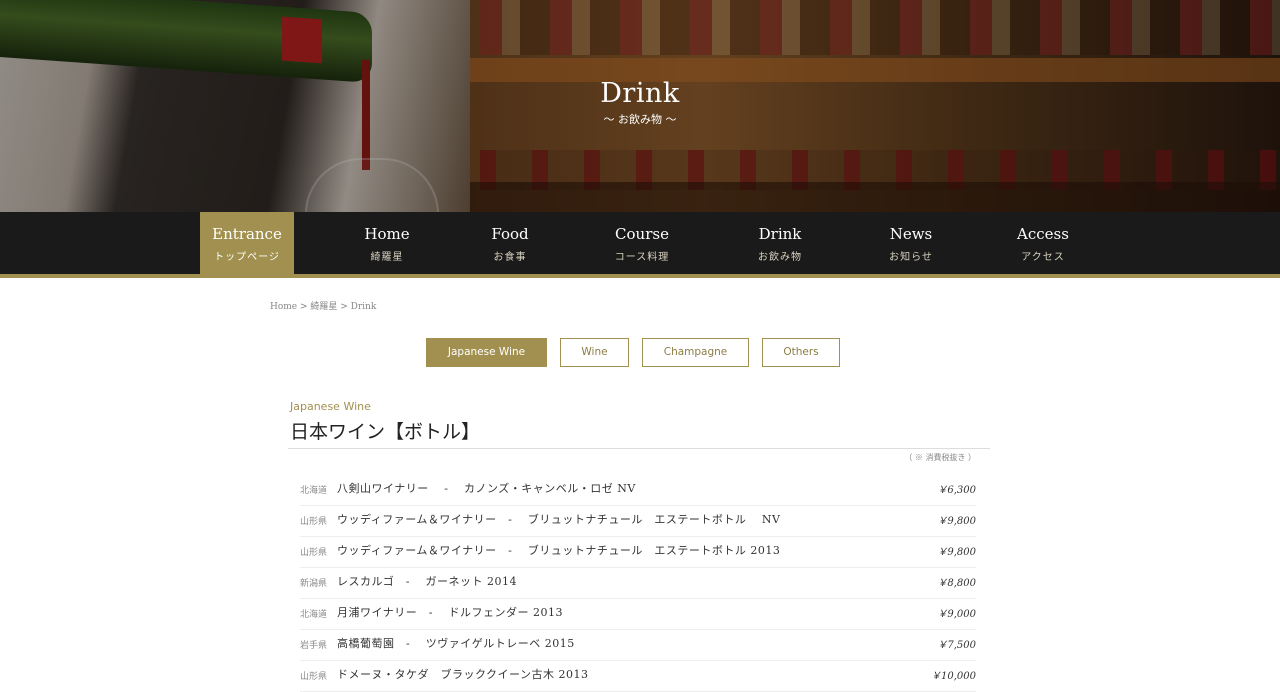 This screenshot has height=692, width=1280. Describe the element at coordinates (387, 257) in the screenshot. I see `nav-item-sublabel: 綺羅星` at that location.